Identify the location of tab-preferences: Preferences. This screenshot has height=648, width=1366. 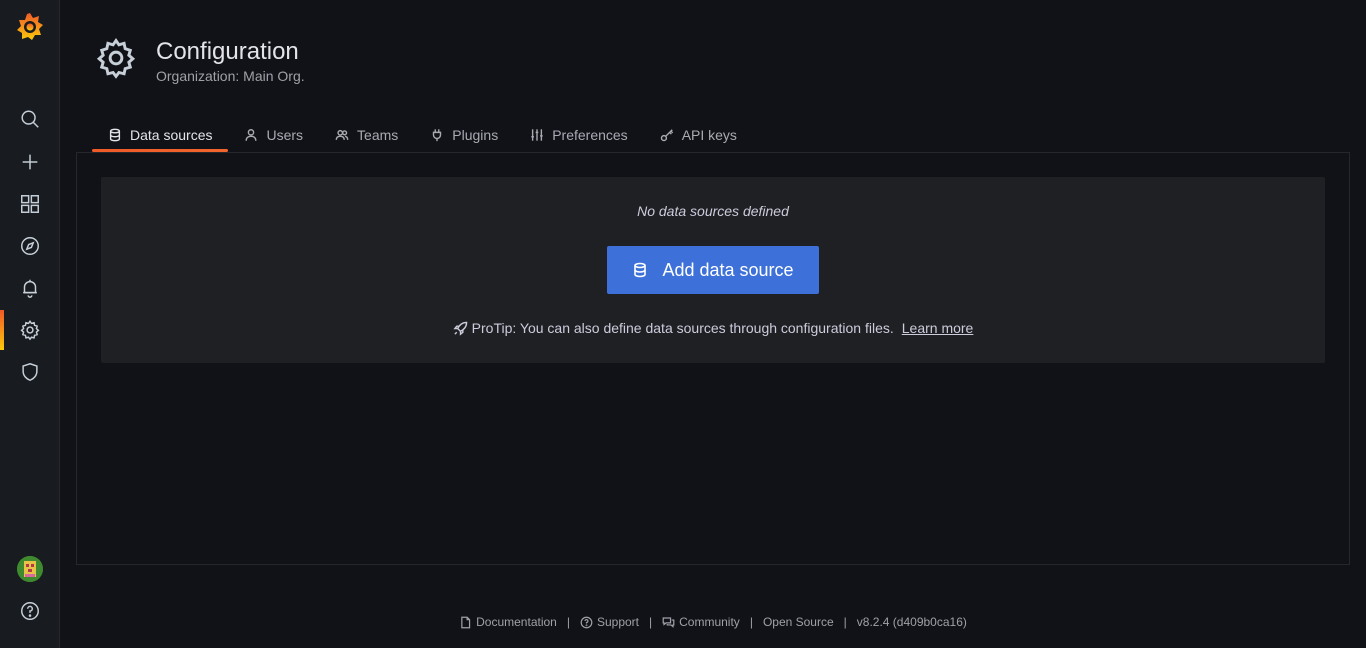
(578, 135).